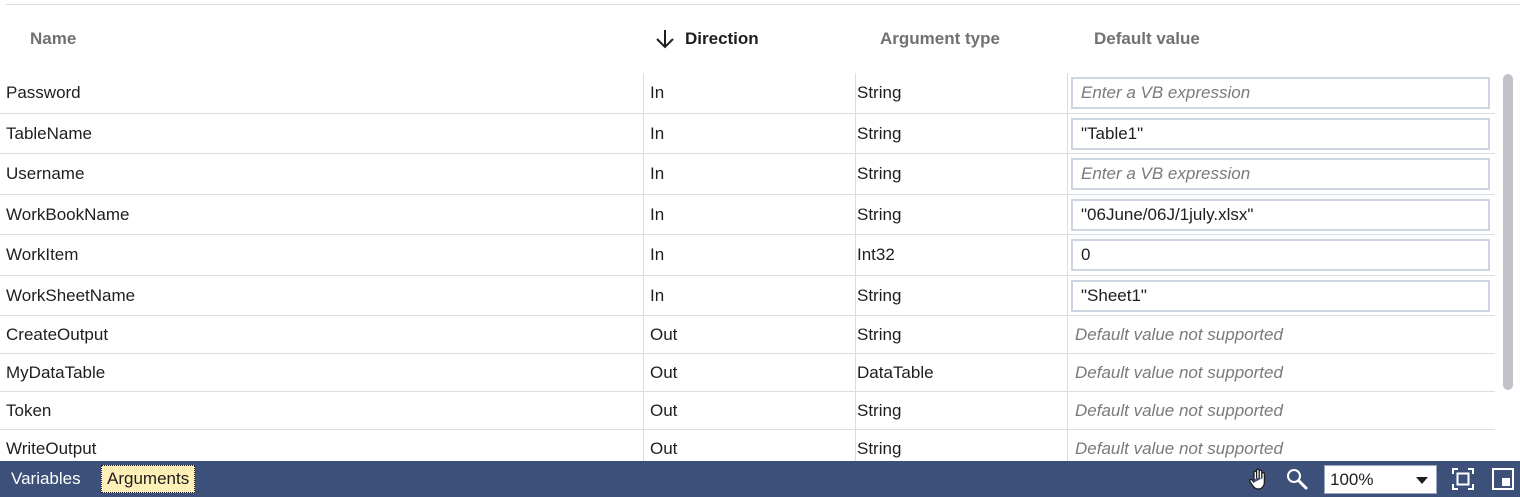  Describe the element at coordinates (321, 133) in the screenshot. I see `argument-name-cell: TableName` at that location.